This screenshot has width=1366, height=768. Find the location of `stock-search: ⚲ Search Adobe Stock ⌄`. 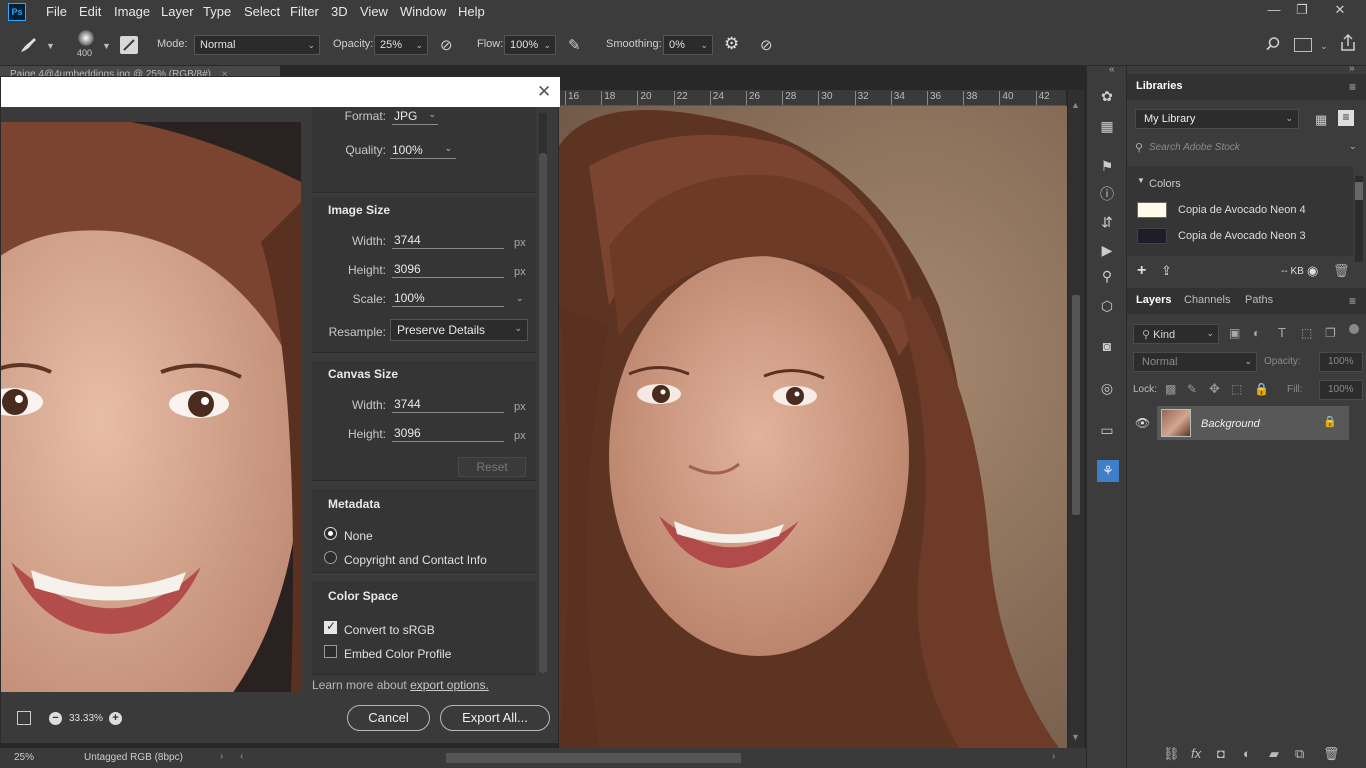

stock-search: ⚲ Search Adobe Stock ⌄ is located at coordinates (1246, 148).